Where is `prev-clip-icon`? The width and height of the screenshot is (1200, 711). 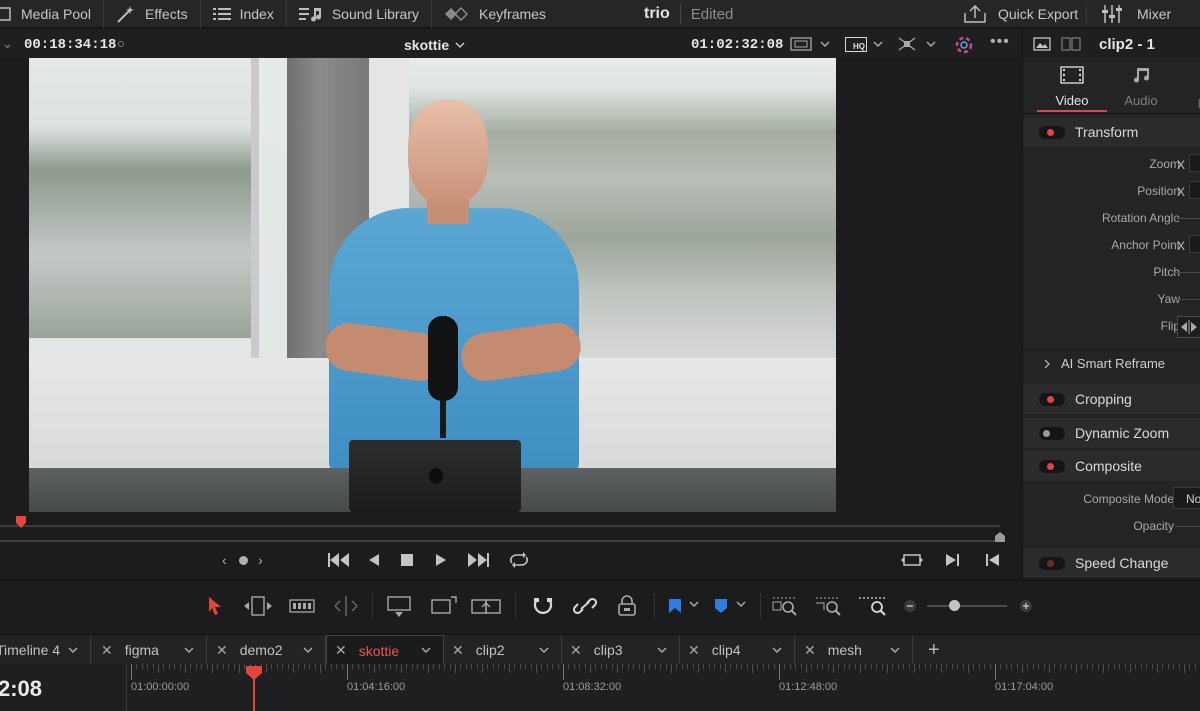 prev-clip-icon is located at coordinates (339, 560).